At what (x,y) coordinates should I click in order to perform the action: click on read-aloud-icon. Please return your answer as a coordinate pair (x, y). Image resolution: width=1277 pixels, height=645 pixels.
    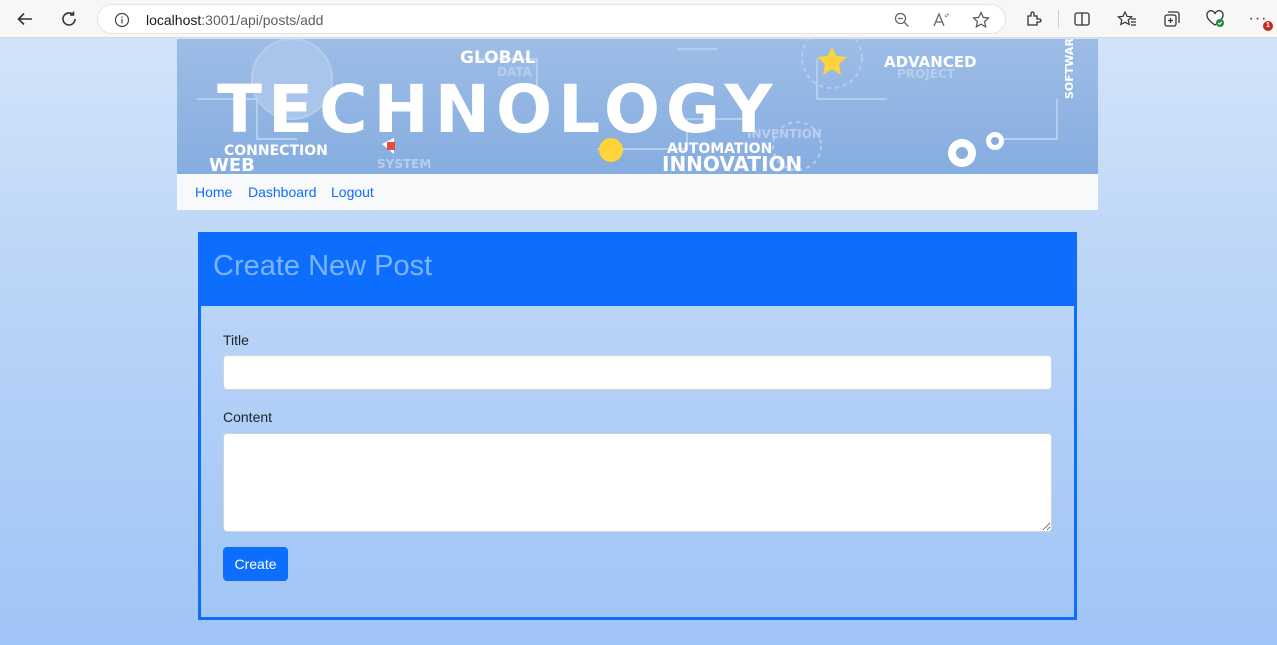
    Looking at the image, I should click on (942, 20).